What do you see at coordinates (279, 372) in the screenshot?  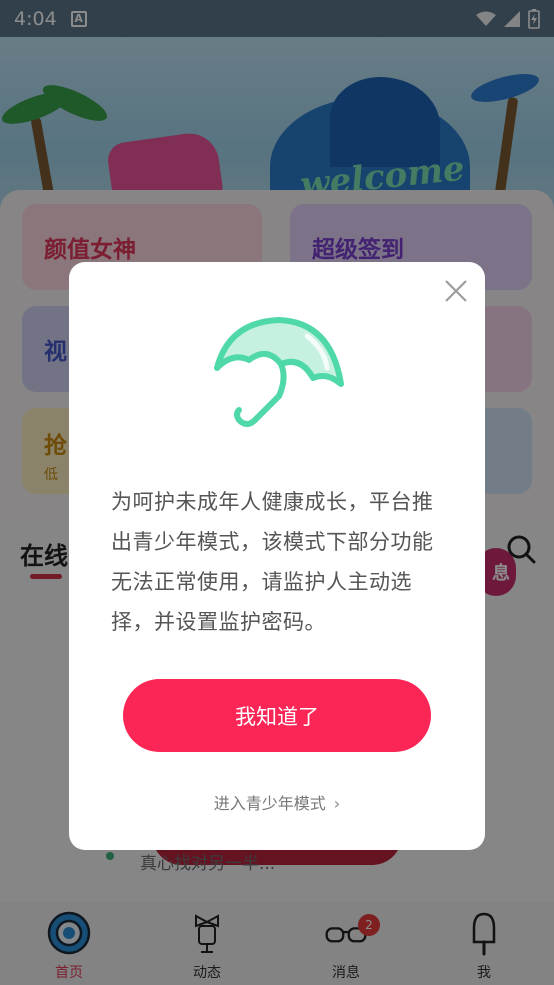 I see `umbrella-icon` at bounding box center [279, 372].